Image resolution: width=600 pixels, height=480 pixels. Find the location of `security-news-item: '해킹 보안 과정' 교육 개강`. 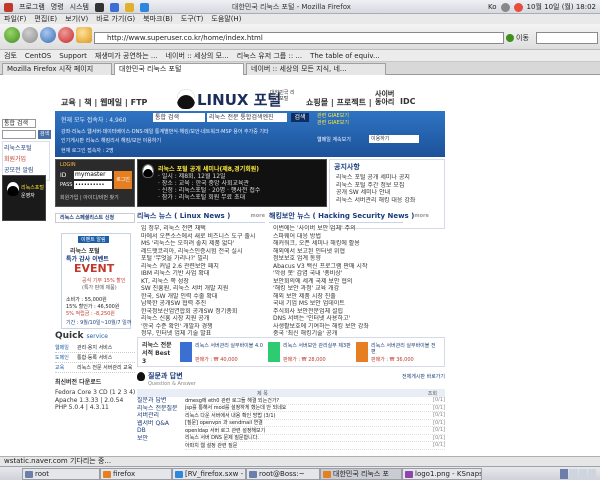

security-news-item: '해킹 보안 과정' 교육 개강 is located at coordinates (336, 289).